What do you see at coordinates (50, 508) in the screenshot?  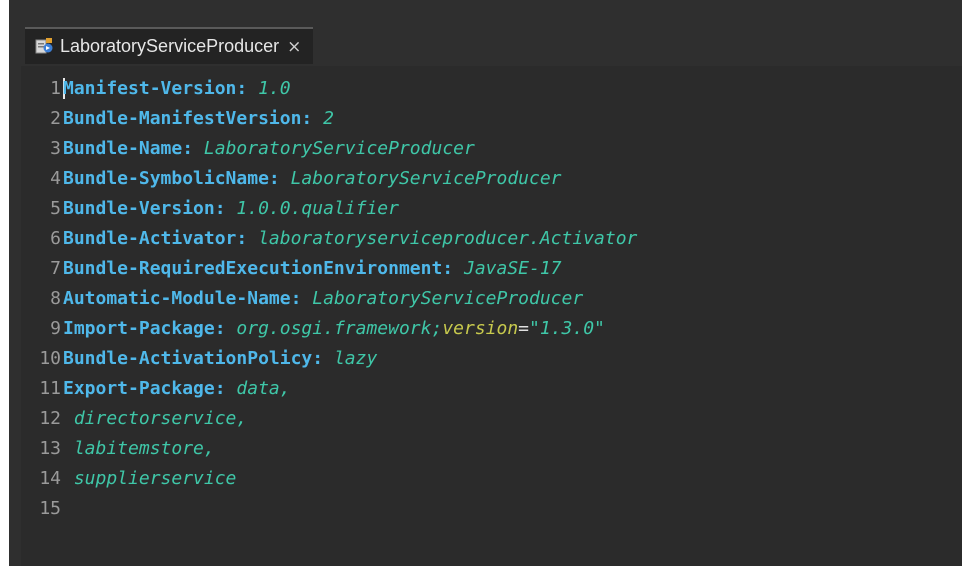 I see `line-number: 15` at bounding box center [50, 508].